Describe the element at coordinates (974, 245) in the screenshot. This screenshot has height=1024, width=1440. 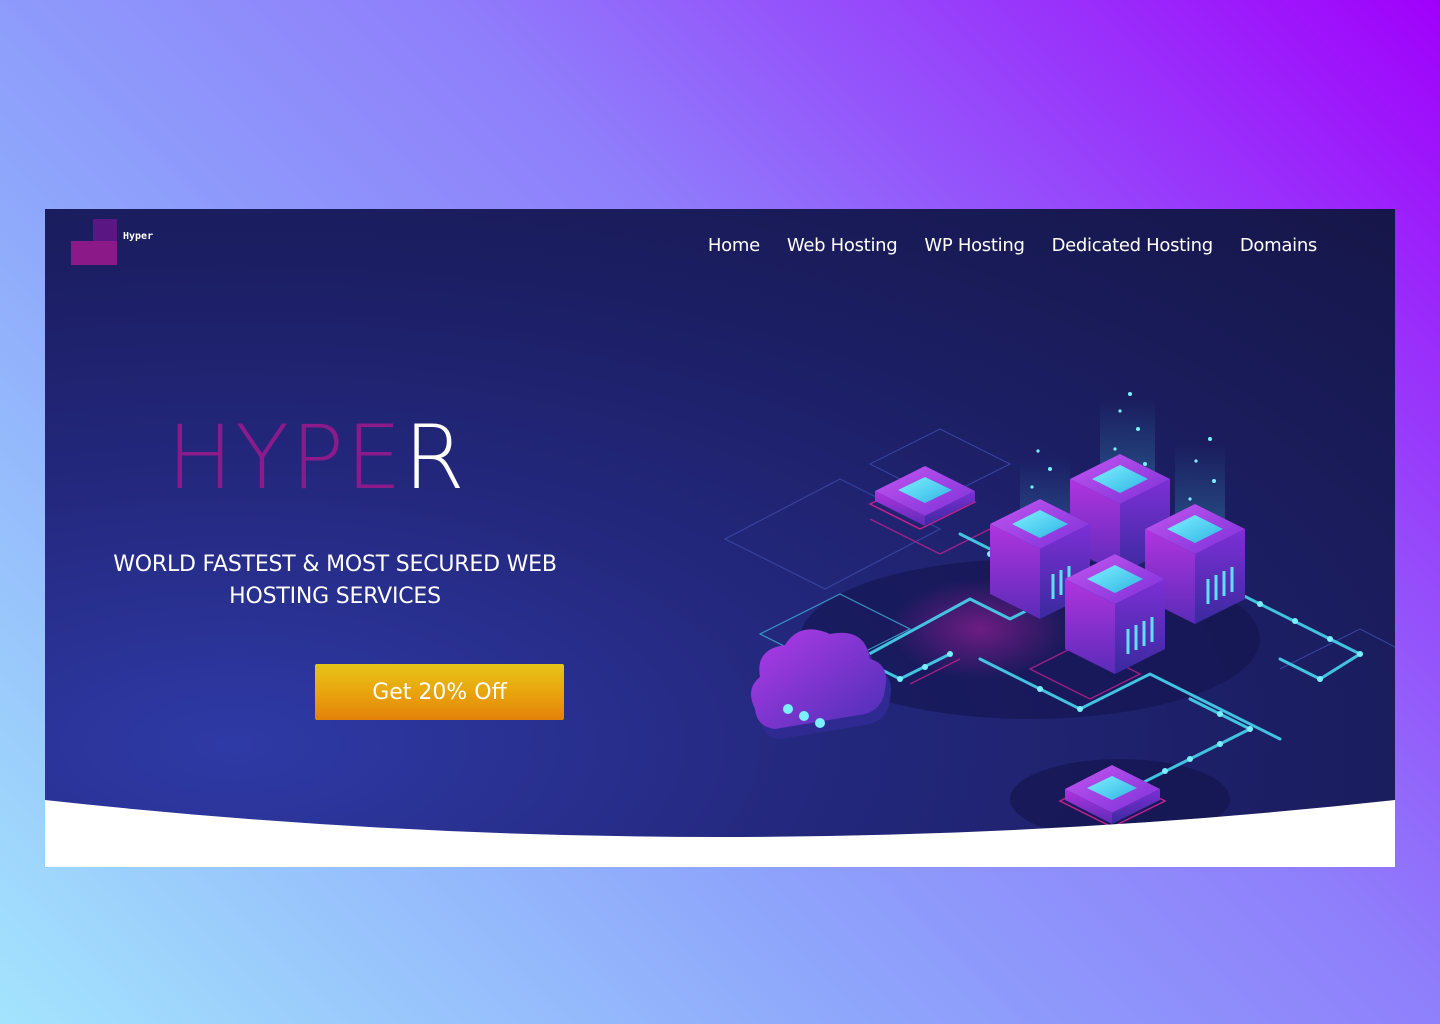
I see `nav-item-wp-hosting: WP Hosting` at that location.